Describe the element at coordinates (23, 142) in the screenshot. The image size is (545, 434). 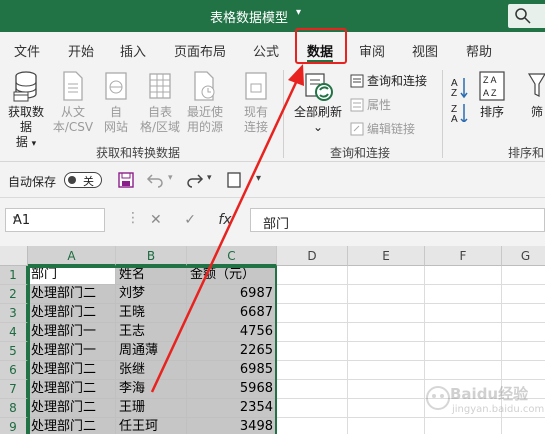
I see `get-data-sub: 据` at that location.